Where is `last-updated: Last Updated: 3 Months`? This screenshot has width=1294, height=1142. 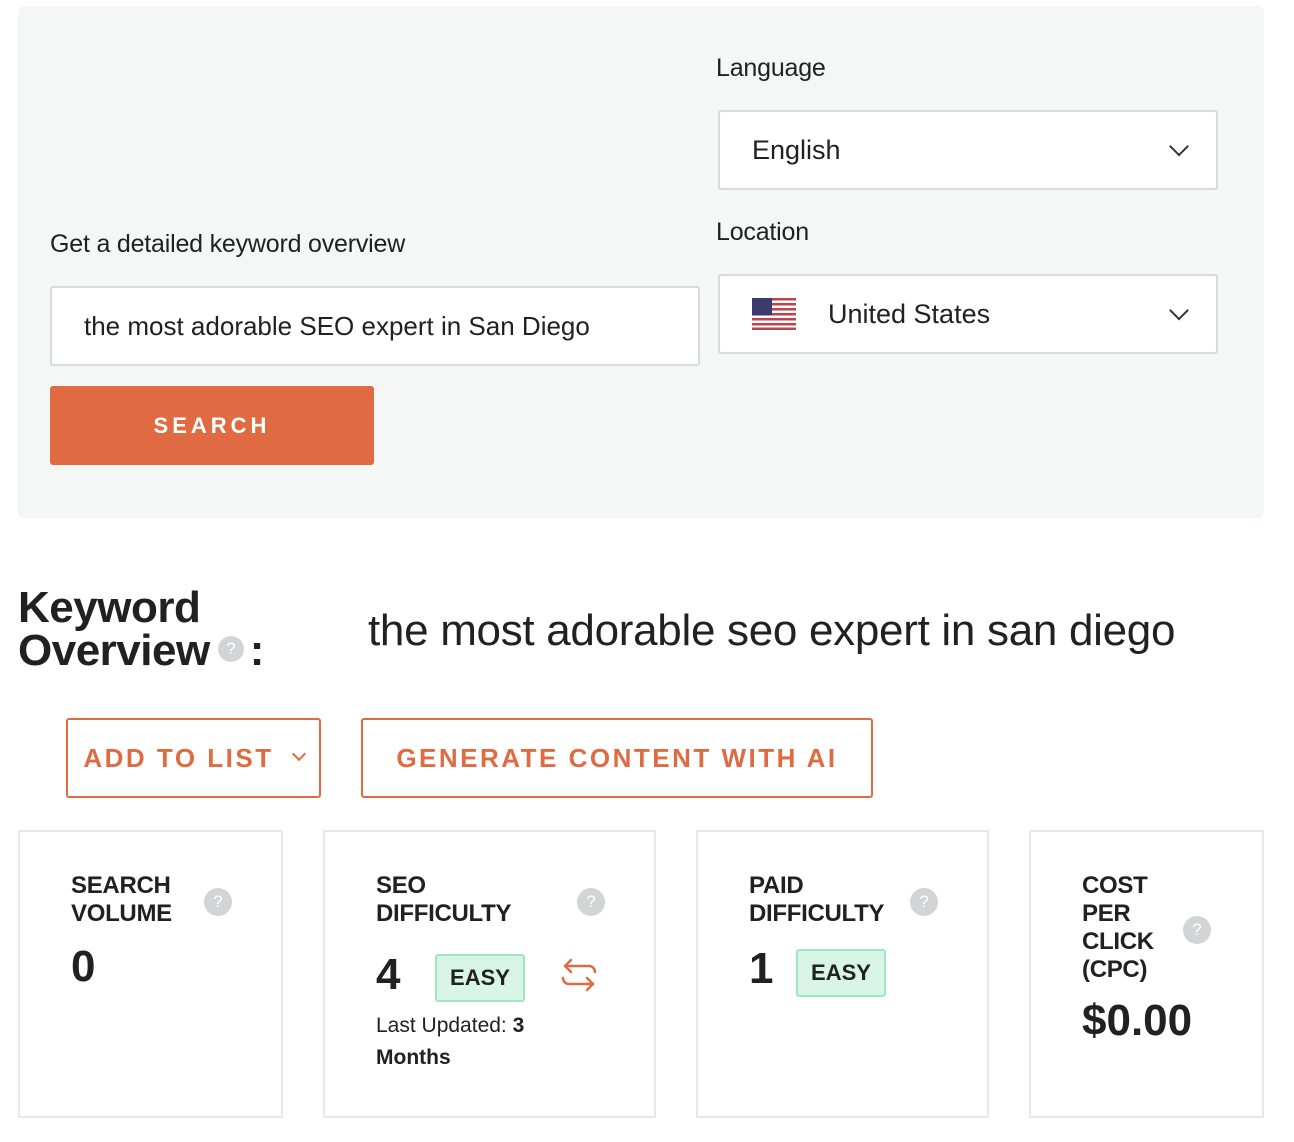
last-updated: Last Updated: 3 Months is located at coordinates (450, 1042).